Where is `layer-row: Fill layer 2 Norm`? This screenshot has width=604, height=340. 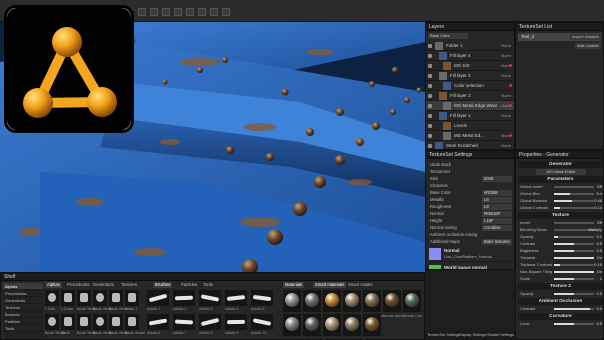 layer-row: Fill layer 2 Norm is located at coordinates (470, 96).